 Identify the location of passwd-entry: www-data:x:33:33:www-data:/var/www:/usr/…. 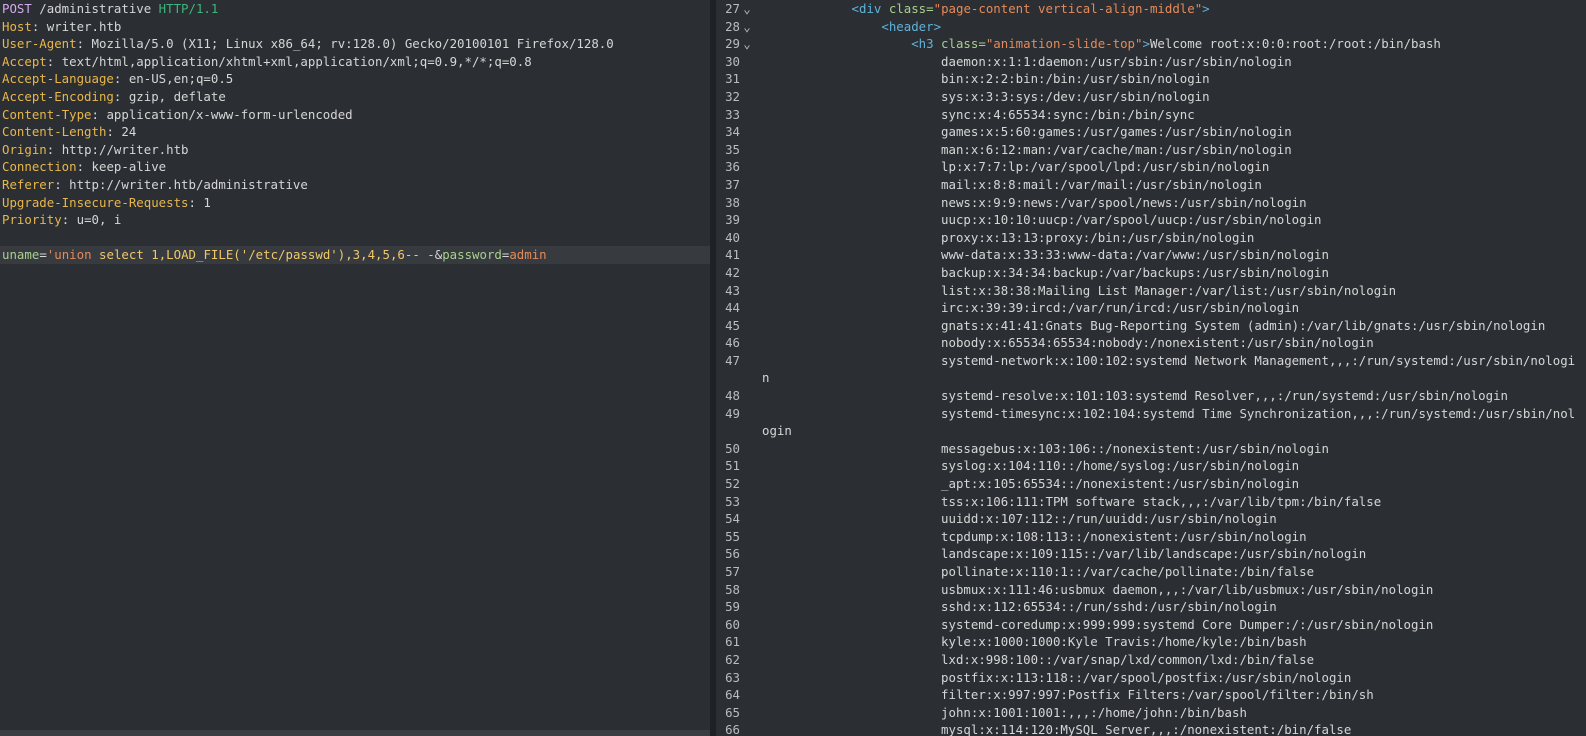
(1135, 255).